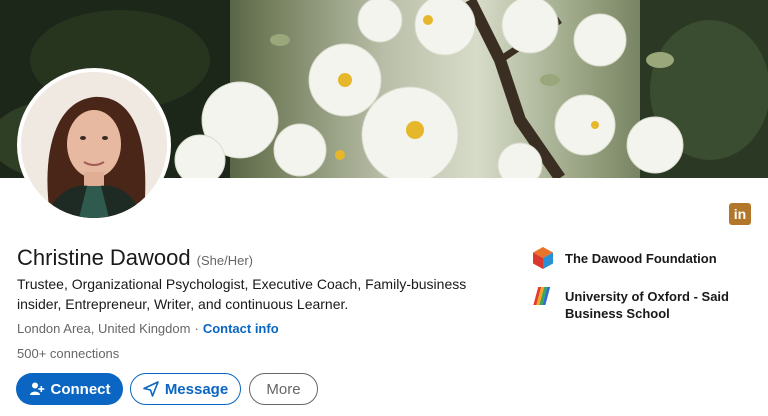  Describe the element at coordinates (543, 258) in the screenshot. I see `dawood-foundation-cube-logo` at that location.